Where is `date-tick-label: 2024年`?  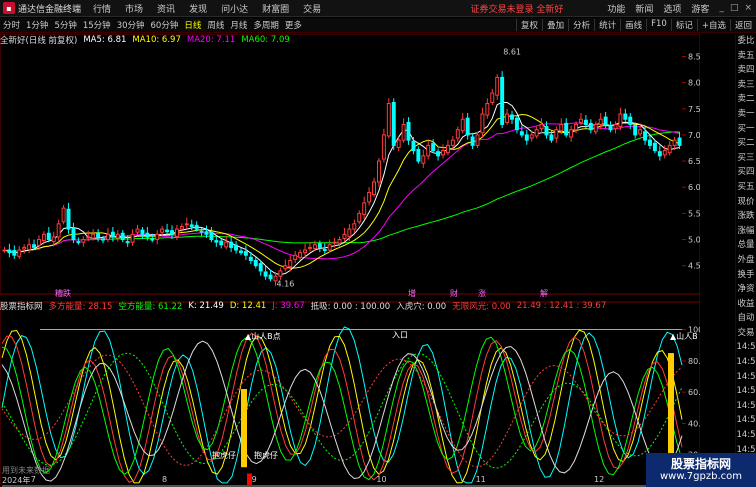 date-tick-label: 2024年 is located at coordinates (16, 480).